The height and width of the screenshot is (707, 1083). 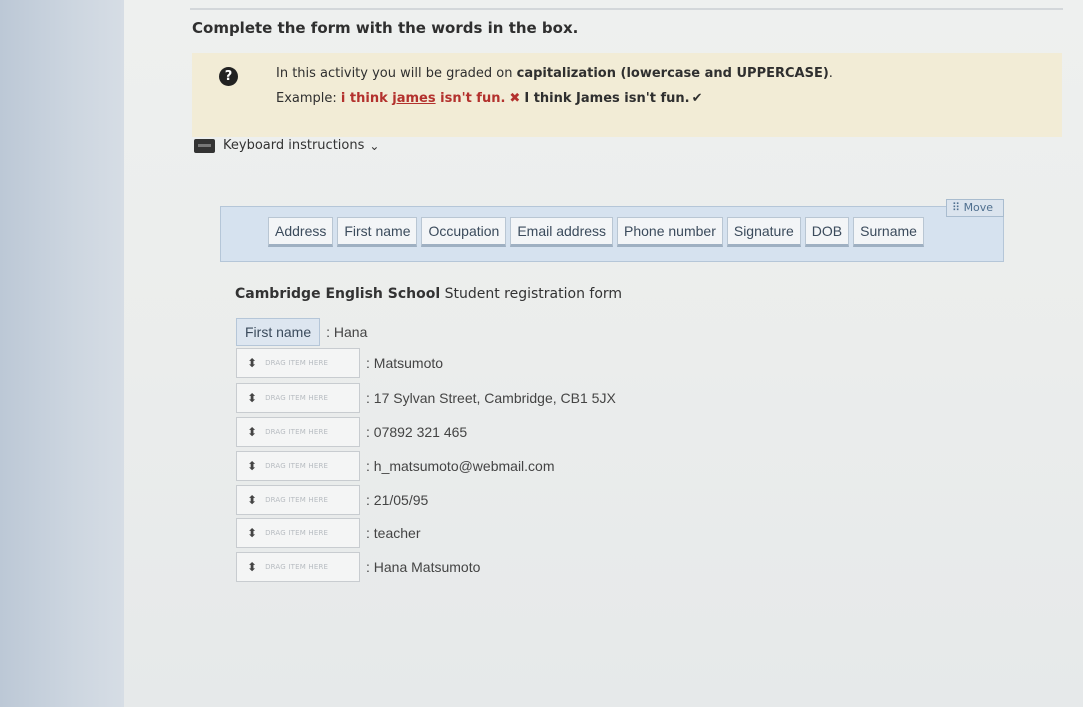 I want to click on keyboard-icon, so click(x=204, y=145).